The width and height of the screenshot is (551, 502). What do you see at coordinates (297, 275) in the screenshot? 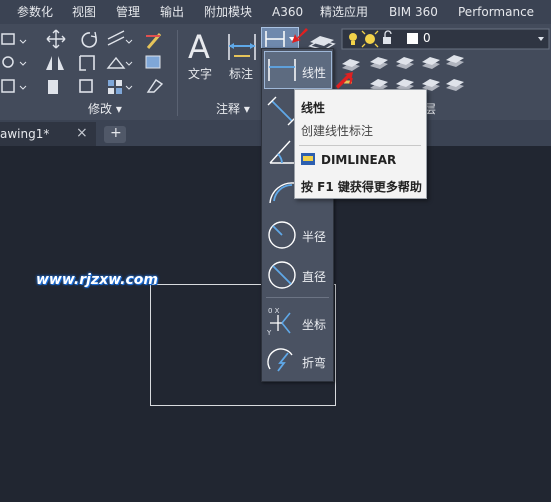
I see `dropdown-item-diameter: 直径` at bounding box center [297, 275].